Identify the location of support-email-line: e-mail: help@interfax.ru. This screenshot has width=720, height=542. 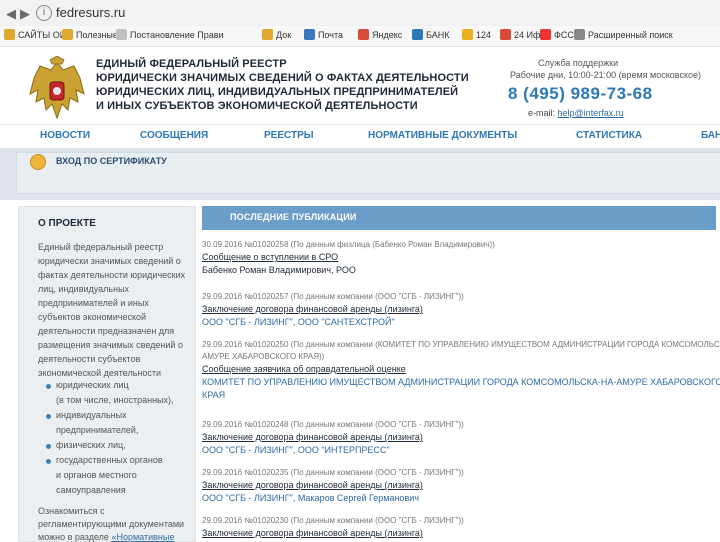
(576, 113).